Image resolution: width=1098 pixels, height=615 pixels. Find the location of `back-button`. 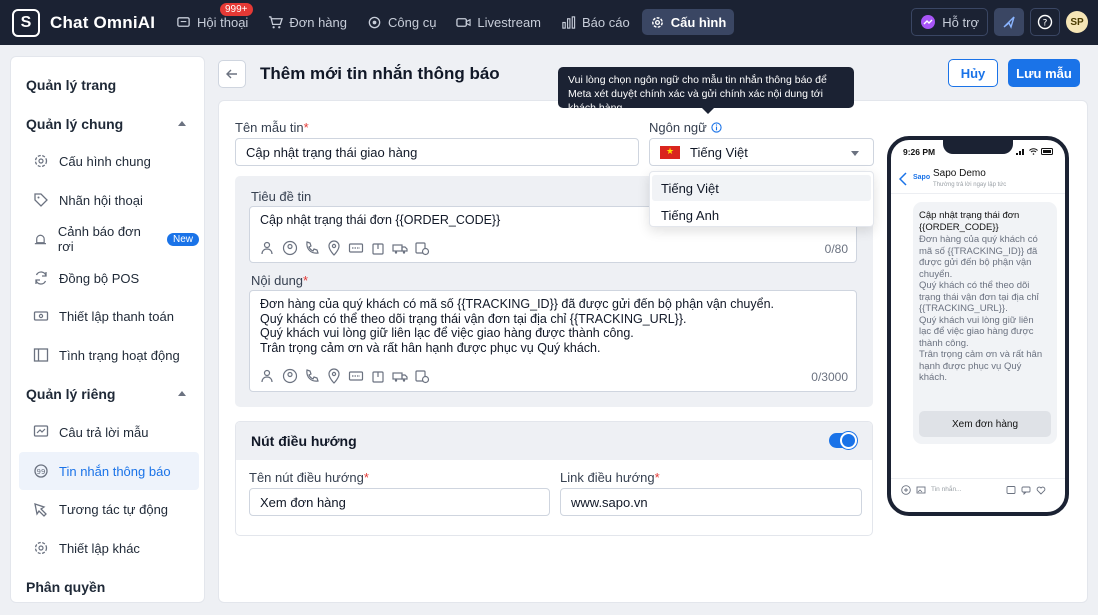

back-button is located at coordinates (232, 74).